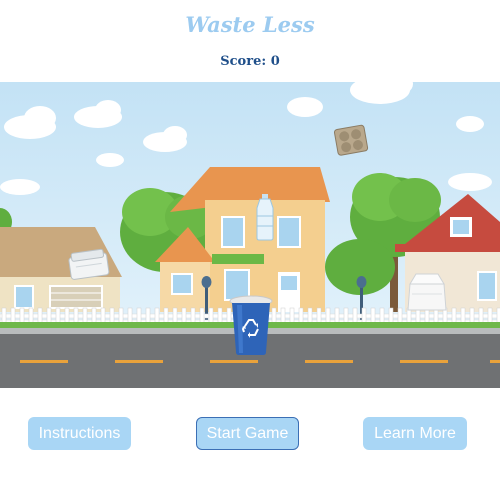  Describe the element at coordinates (247, 433) in the screenshot. I see `start-game-button: Start Game` at that location.